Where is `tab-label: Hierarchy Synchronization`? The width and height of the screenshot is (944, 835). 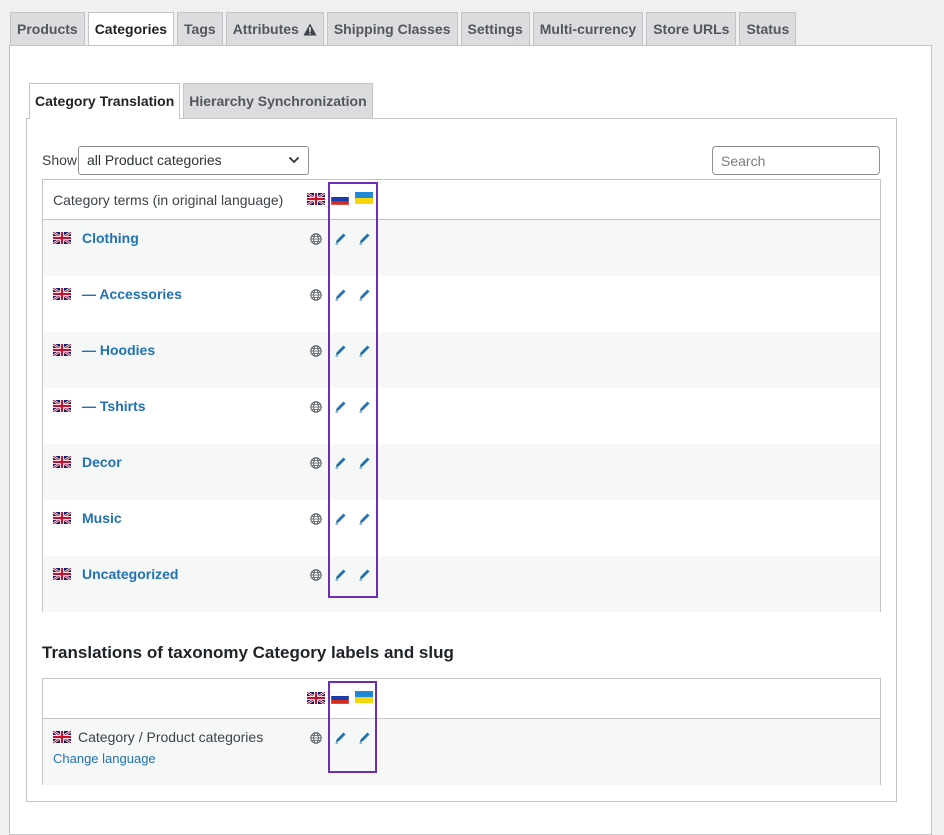
tab-label: Hierarchy Synchronization is located at coordinates (278, 101).